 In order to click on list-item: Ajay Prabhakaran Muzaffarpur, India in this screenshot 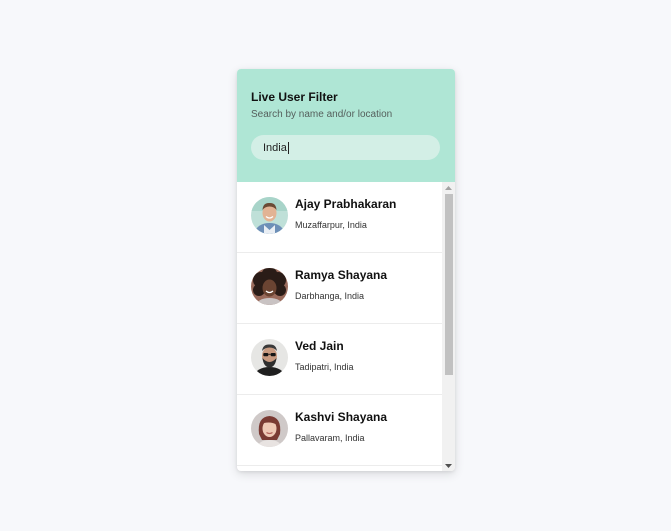, I will do `click(339, 217)`.